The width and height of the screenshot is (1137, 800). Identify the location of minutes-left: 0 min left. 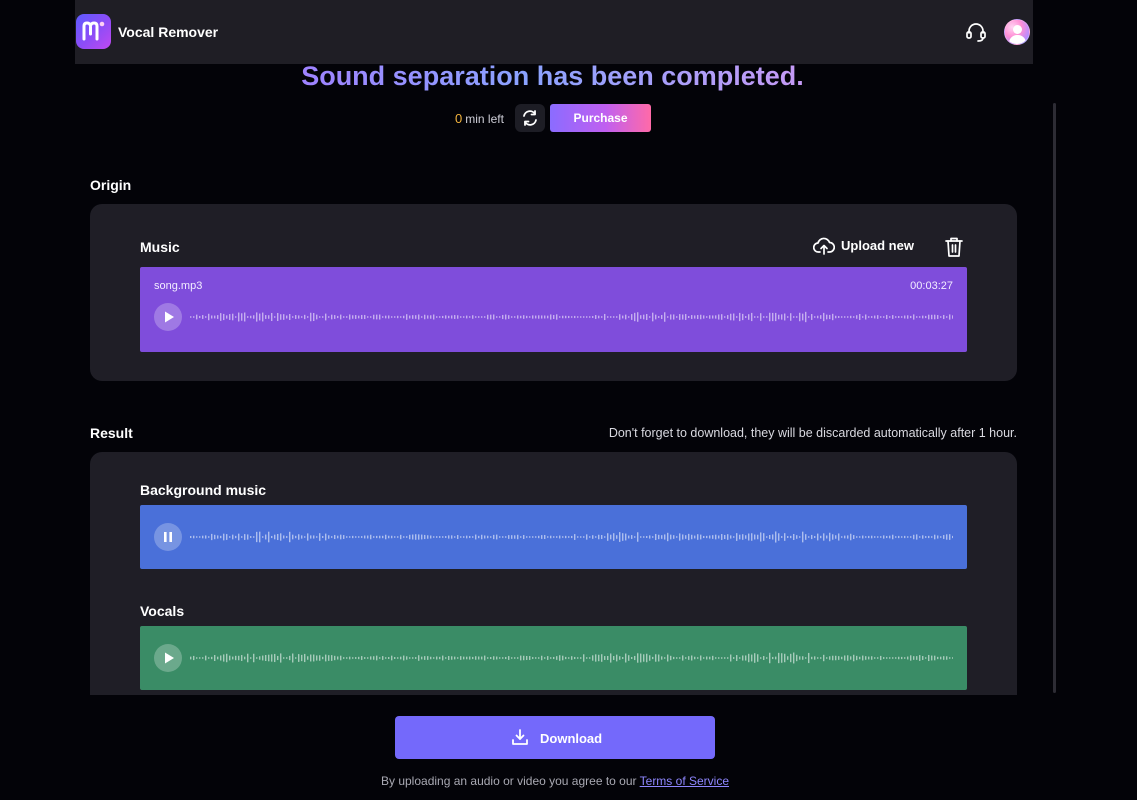
(479, 118).